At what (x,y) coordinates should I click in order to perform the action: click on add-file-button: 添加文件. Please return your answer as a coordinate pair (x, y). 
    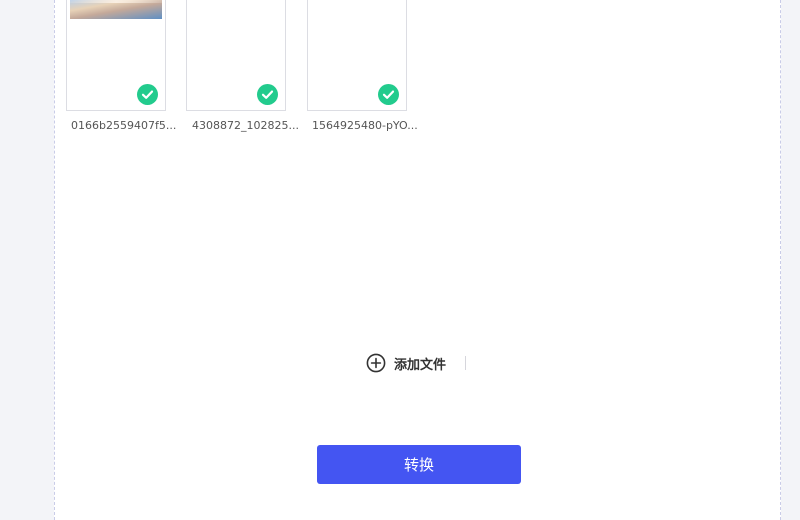
    Looking at the image, I should click on (406, 363).